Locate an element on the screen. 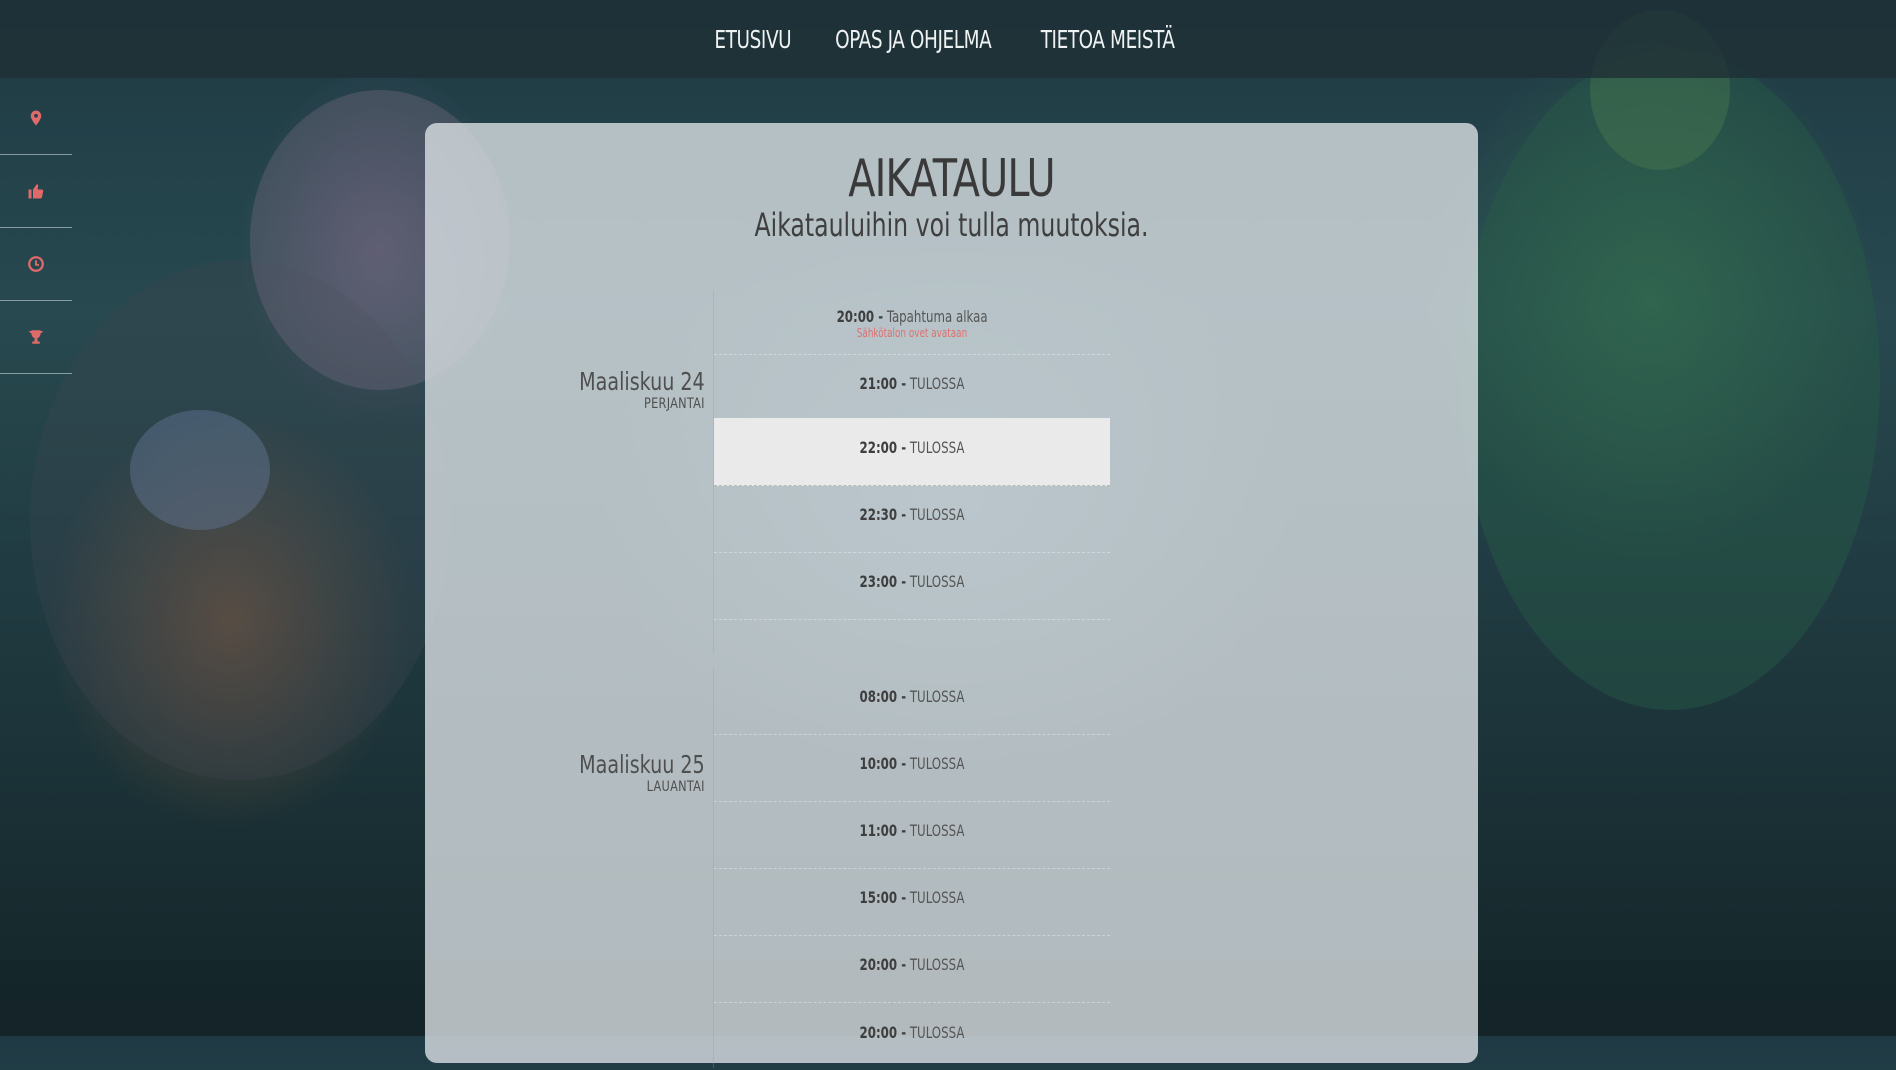 The image size is (1896, 1070). event-note: Sähkötalon ovet avataan is located at coordinates (912, 333).